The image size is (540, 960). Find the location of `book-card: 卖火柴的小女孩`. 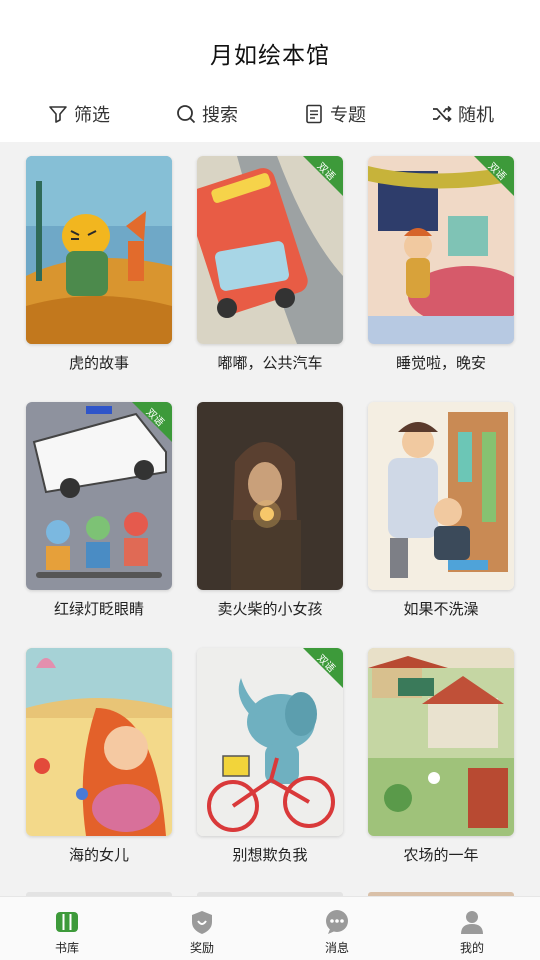

book-card: 卖火柴的小女孩 is located at coordinates (270, 510).